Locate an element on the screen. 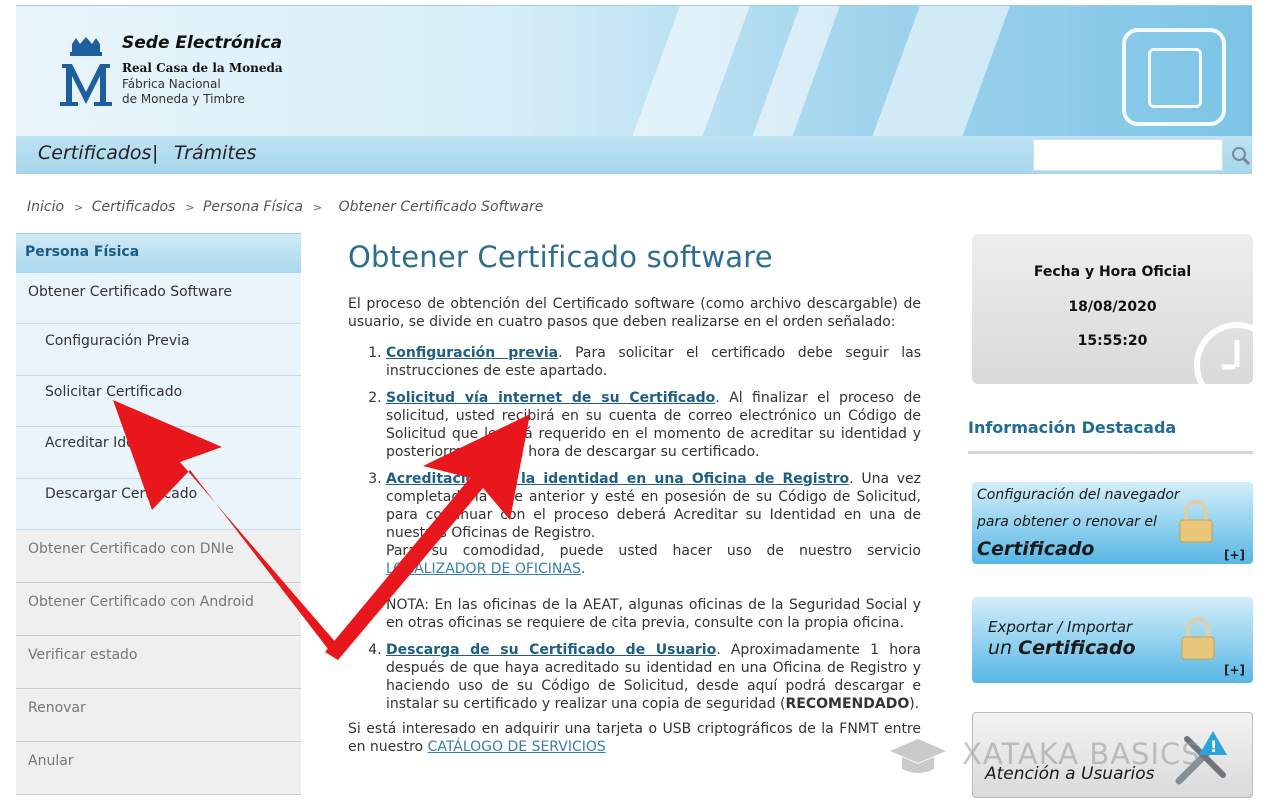 The image size is (1266, 802). sidebar-item-renovar: Renovar is located at coordinates (158, 715).